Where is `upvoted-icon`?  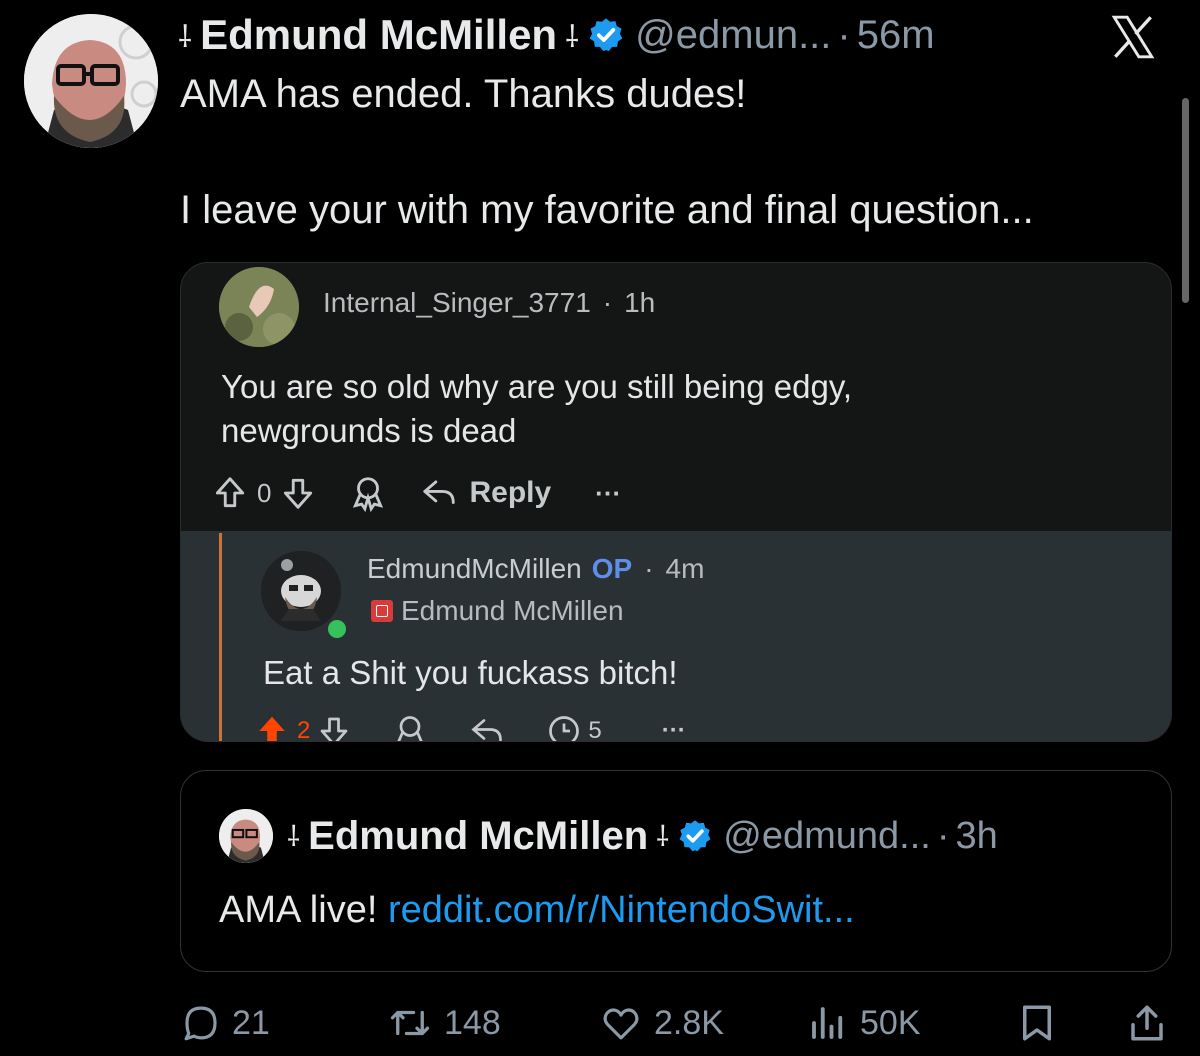 upvoted-icon is located at coordinates (272, 727).